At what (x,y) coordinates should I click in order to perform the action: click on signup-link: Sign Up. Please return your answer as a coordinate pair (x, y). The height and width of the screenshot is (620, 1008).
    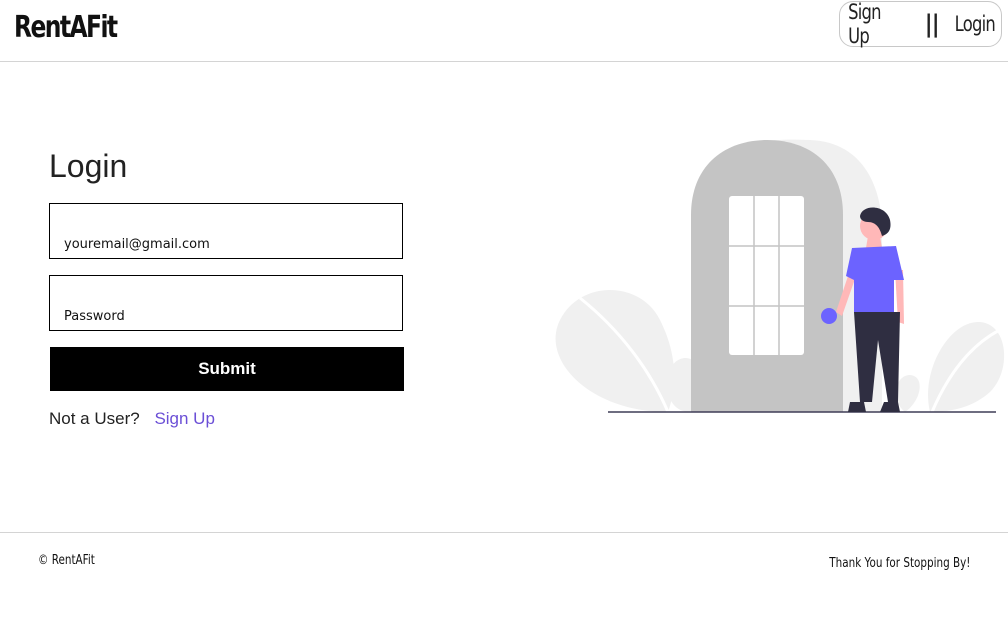
    Looking at the image, I should click on (184, 418).